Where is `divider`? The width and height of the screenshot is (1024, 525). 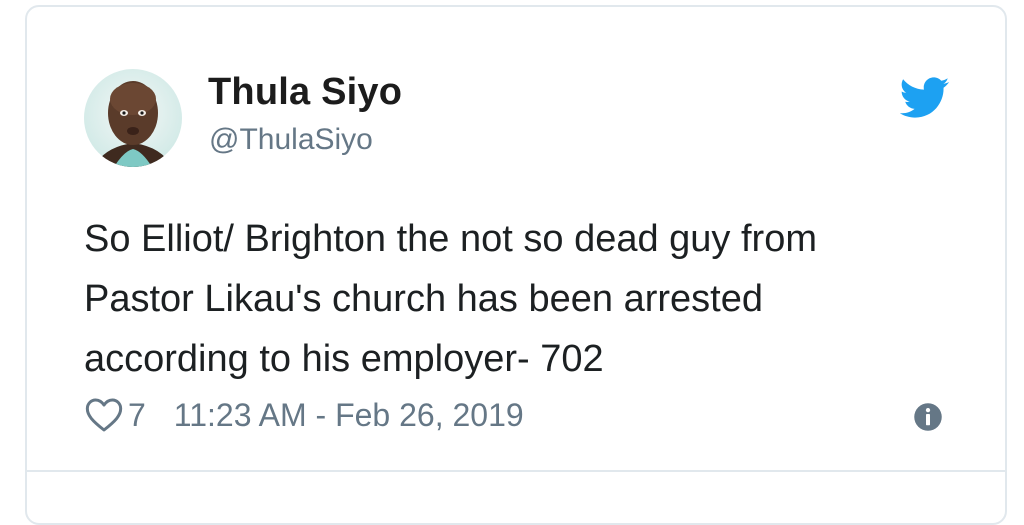 divider is located at coordinates (516, 471).